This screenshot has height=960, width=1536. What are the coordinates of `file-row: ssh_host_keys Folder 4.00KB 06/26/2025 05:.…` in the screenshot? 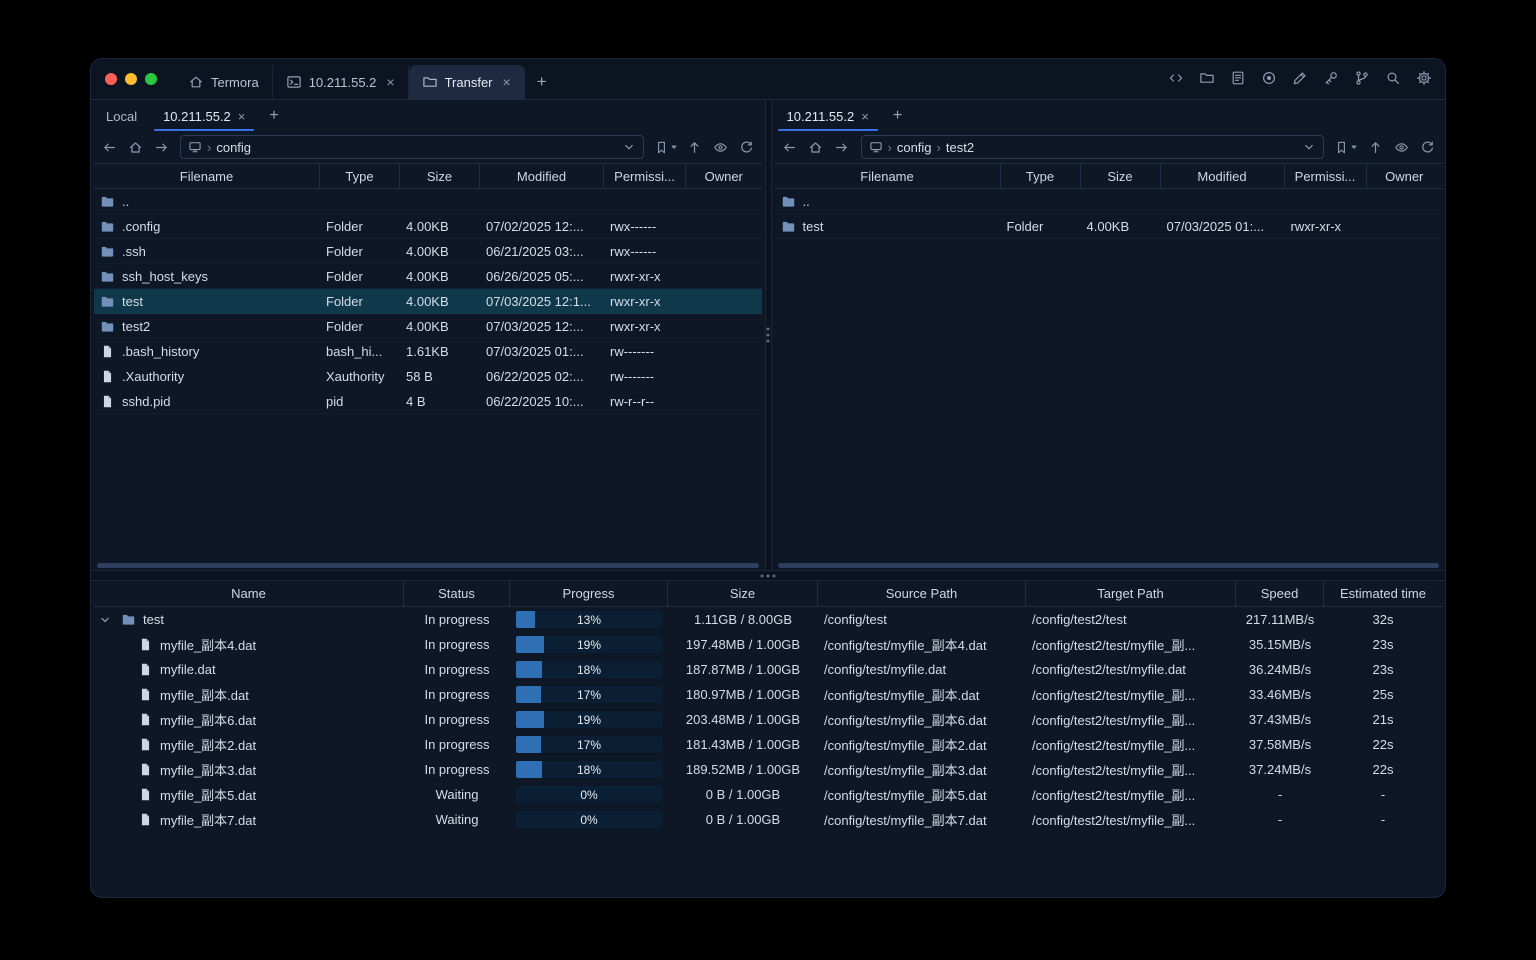 It's located at (428, 276).